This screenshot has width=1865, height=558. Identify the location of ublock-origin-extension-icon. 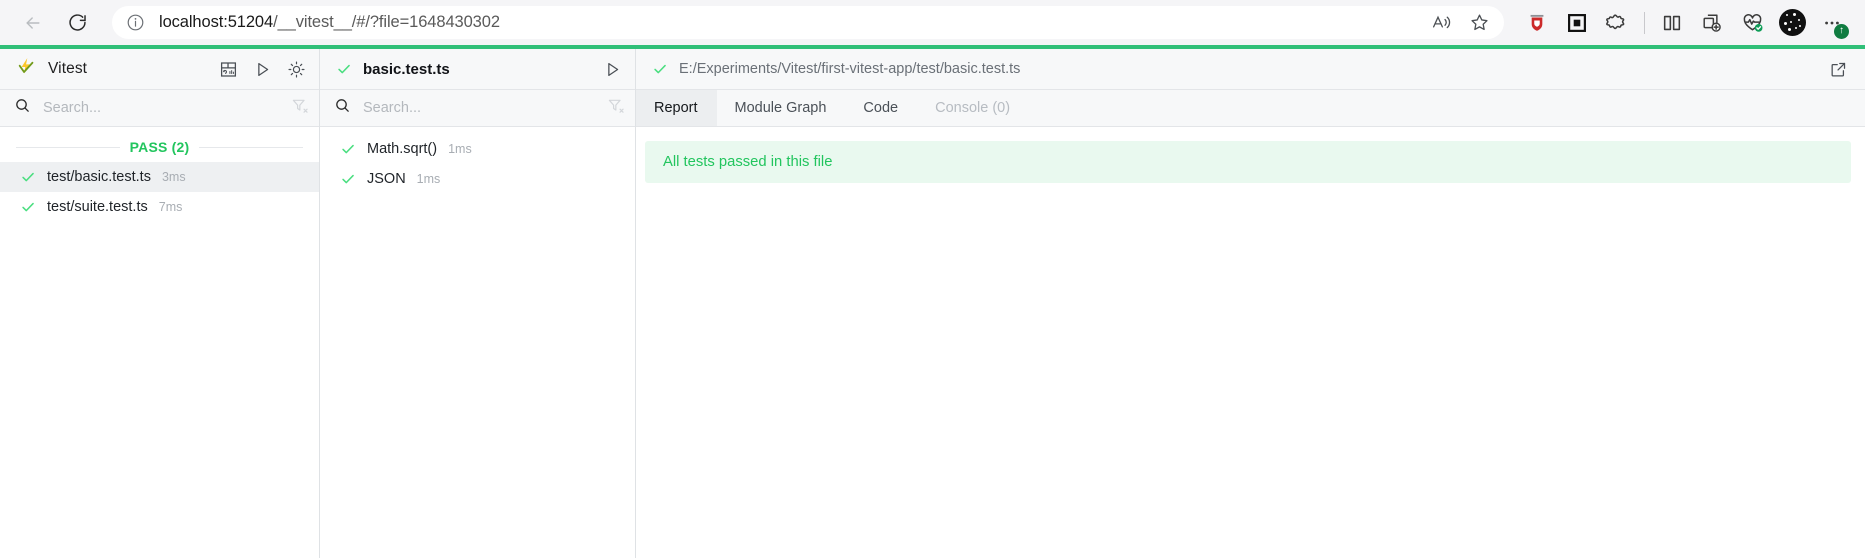
(1537, 23).